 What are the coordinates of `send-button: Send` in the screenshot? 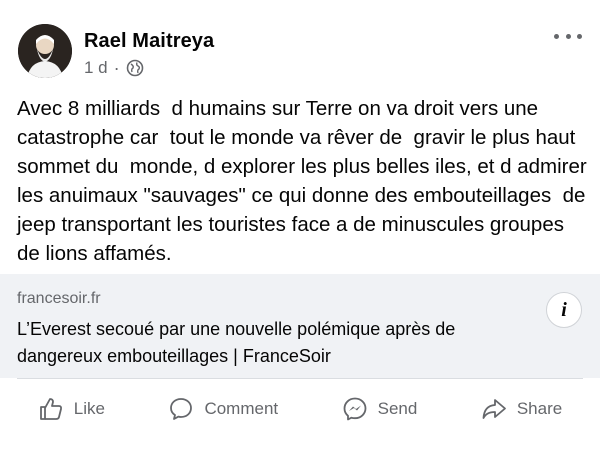 It's located at (380, 409).